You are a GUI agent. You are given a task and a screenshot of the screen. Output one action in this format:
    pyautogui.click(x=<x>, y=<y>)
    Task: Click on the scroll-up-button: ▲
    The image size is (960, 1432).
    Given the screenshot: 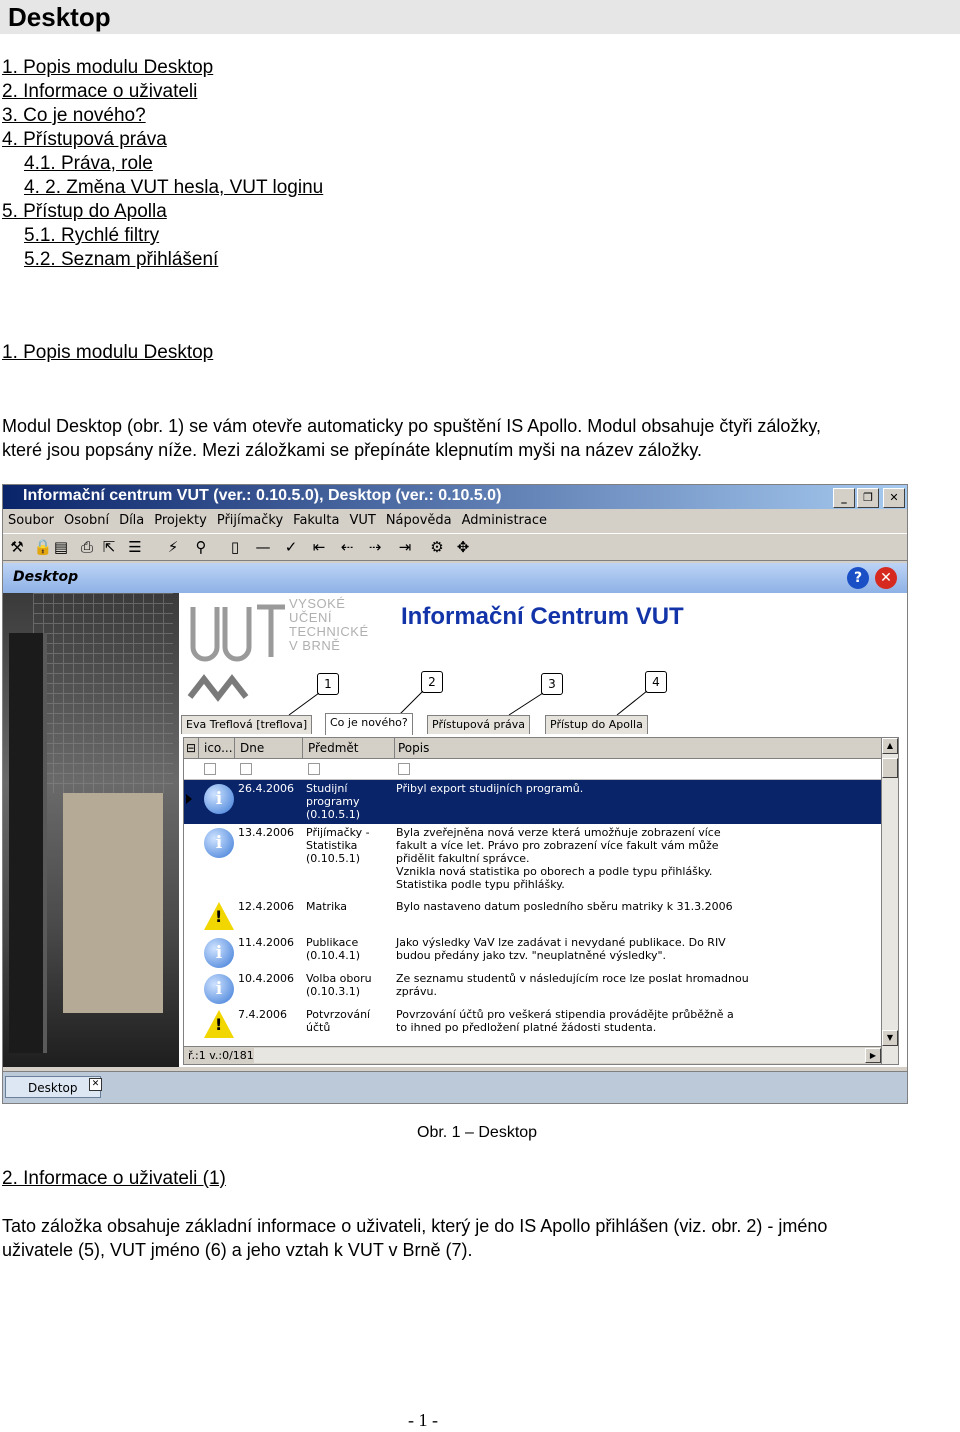 What is the action you would take?
    pyautogui.click(x=890, y=746)
    